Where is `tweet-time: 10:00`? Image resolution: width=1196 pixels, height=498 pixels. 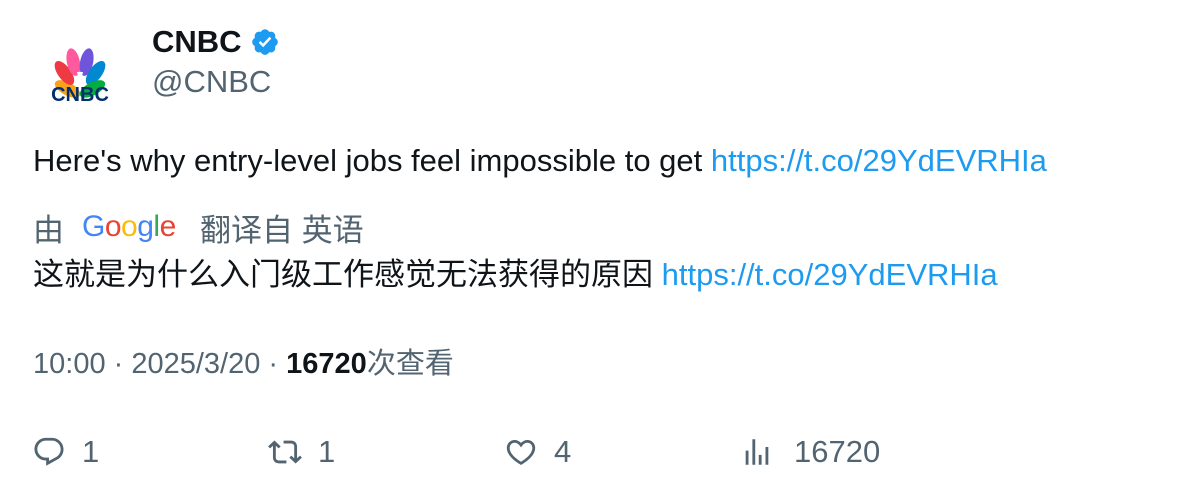
tweet-time: 10:00 is located at coordinates (69, 364).